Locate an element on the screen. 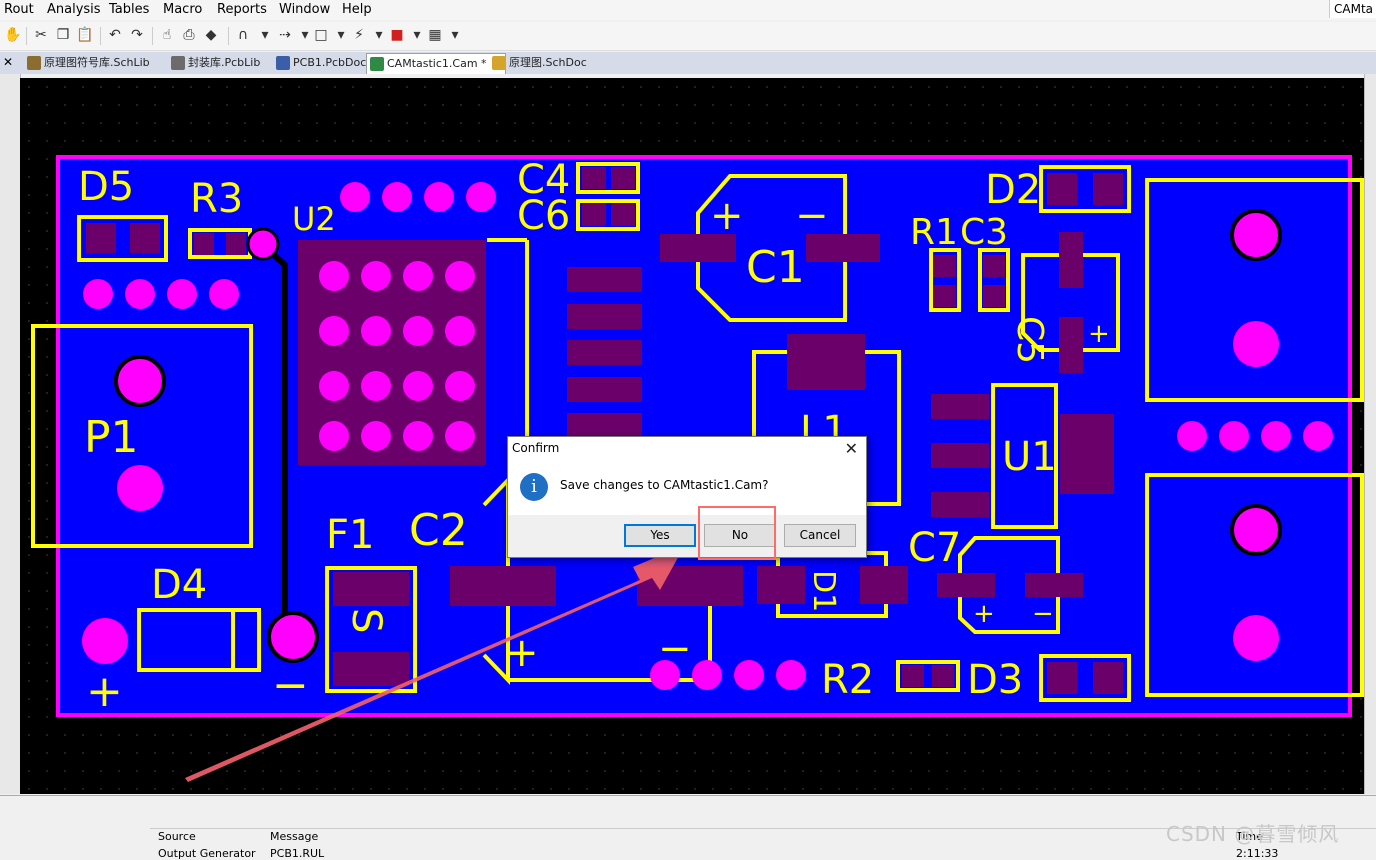 The width and height of the screenshot is (1376, 860). label-u1: U1 is located at coordinates (1029, 457).